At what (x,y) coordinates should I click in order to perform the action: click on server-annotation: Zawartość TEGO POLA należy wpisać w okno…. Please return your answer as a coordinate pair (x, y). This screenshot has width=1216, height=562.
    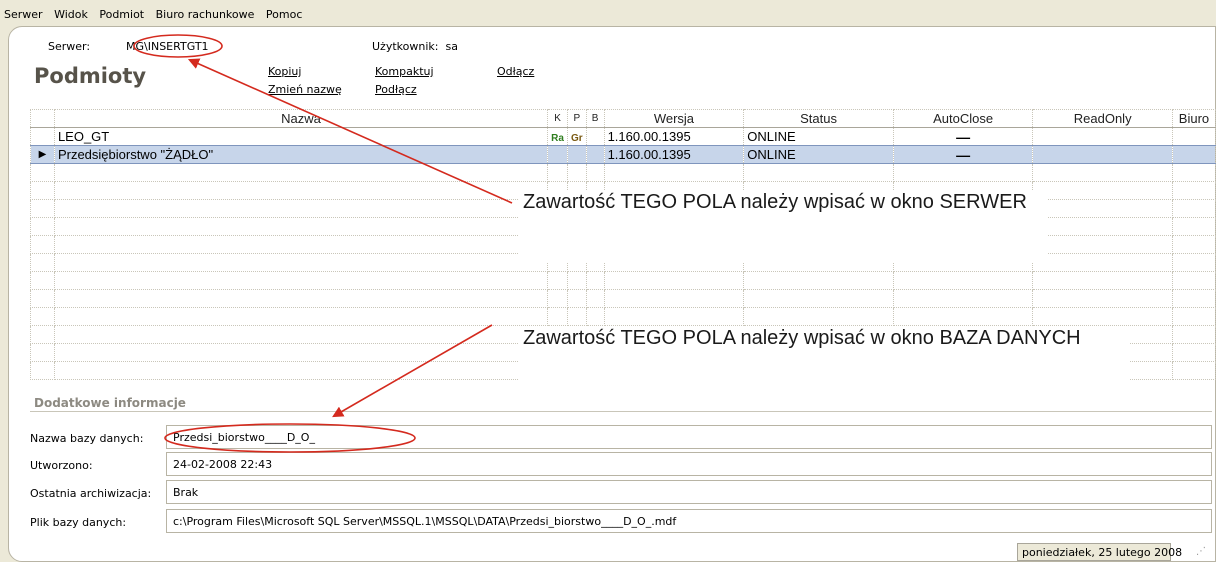
    Looking at the image, I should click on (783, 226).